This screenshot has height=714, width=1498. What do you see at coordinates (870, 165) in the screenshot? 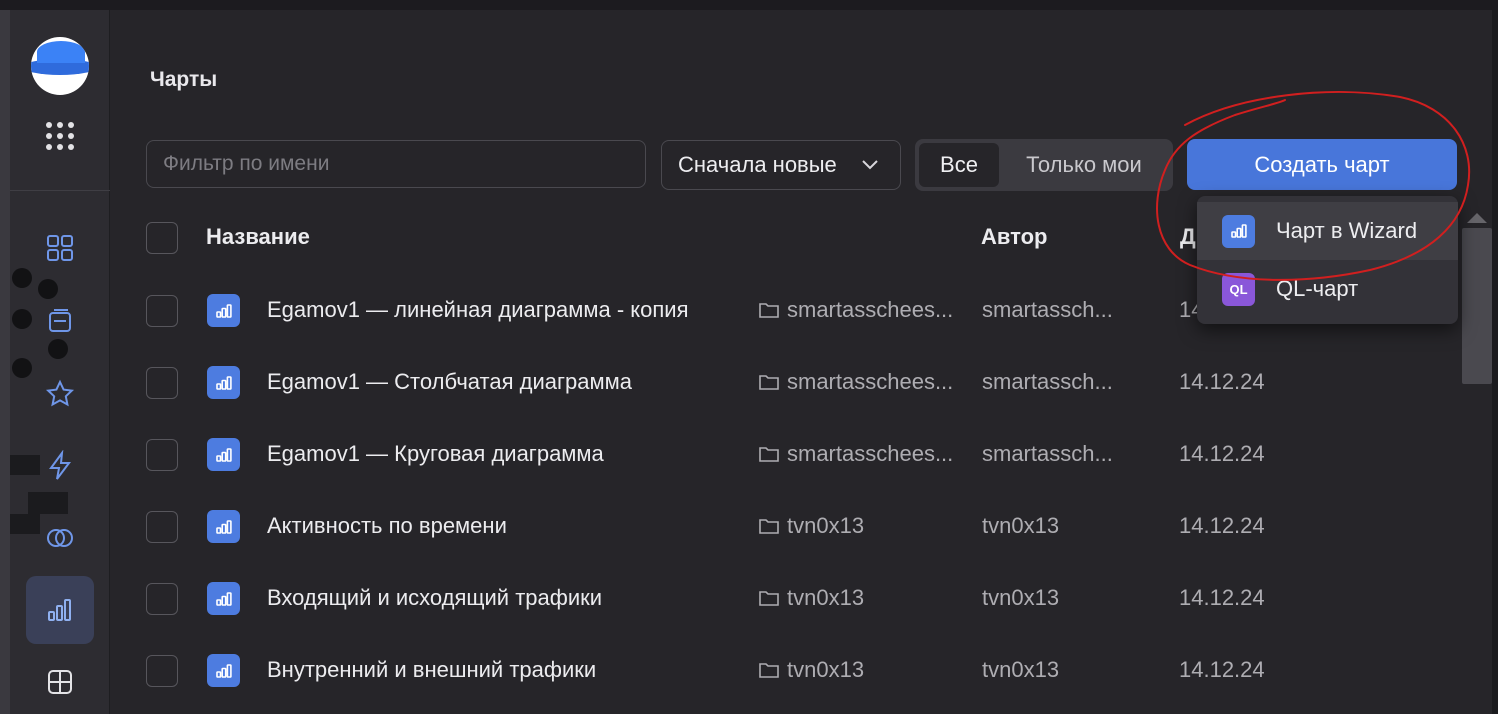
I see `chevron-down-icon` at bounding box center [870, 165].